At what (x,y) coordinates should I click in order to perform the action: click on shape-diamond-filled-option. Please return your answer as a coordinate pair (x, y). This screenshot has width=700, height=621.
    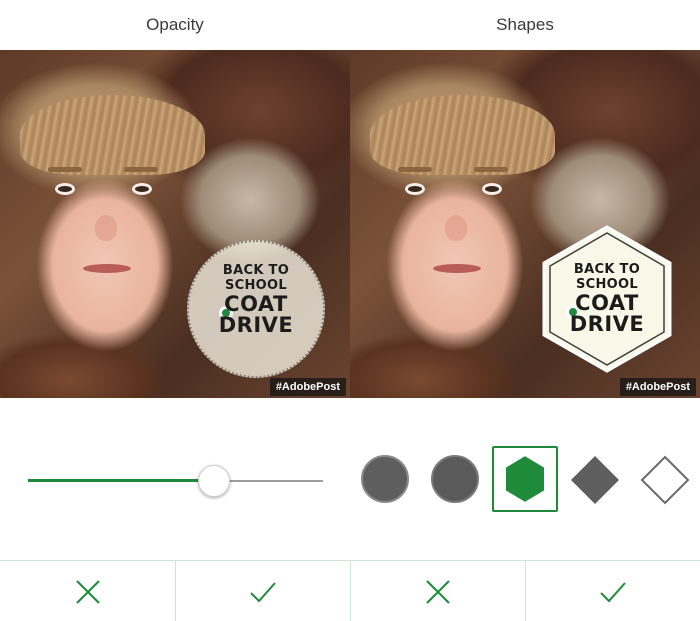
    Looking at the image, I should click on (595, 480).